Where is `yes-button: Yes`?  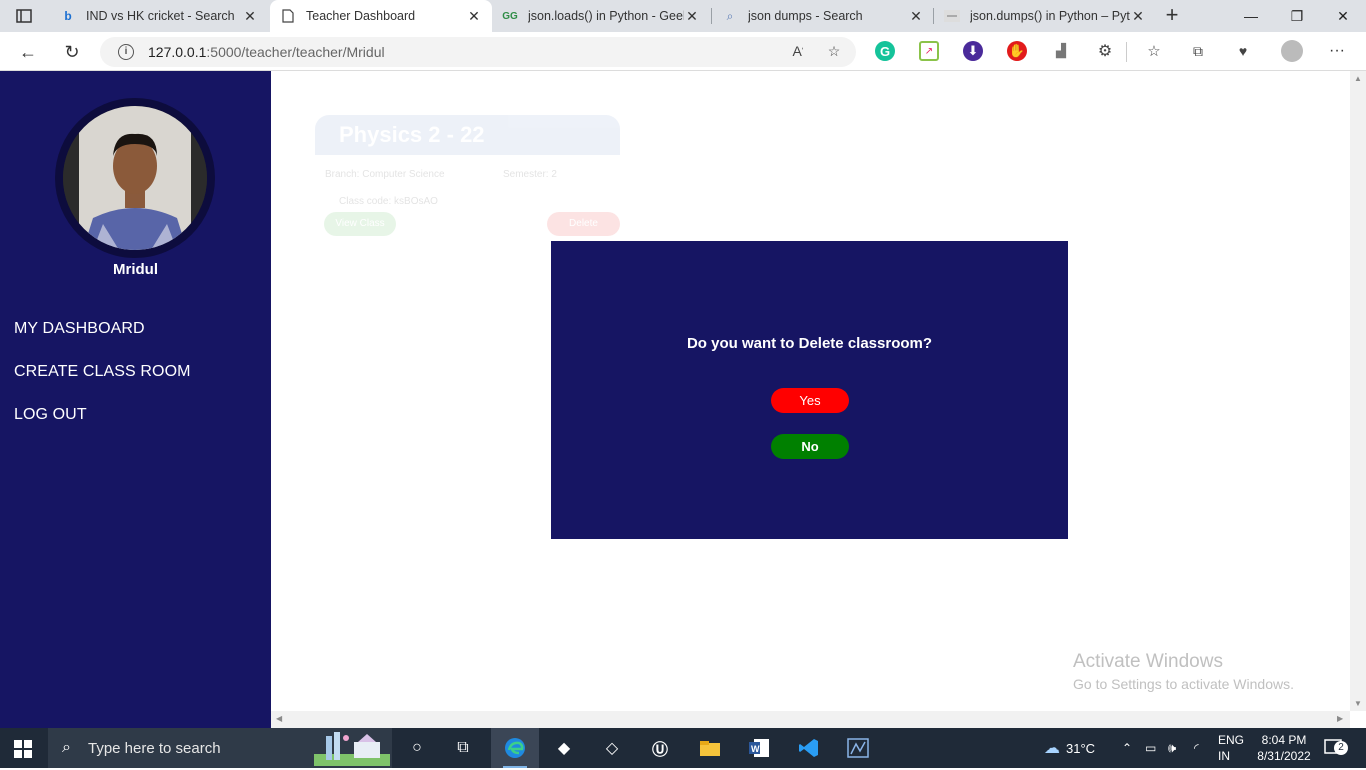
yes-button: Yes is located at coordinates (810, 400).